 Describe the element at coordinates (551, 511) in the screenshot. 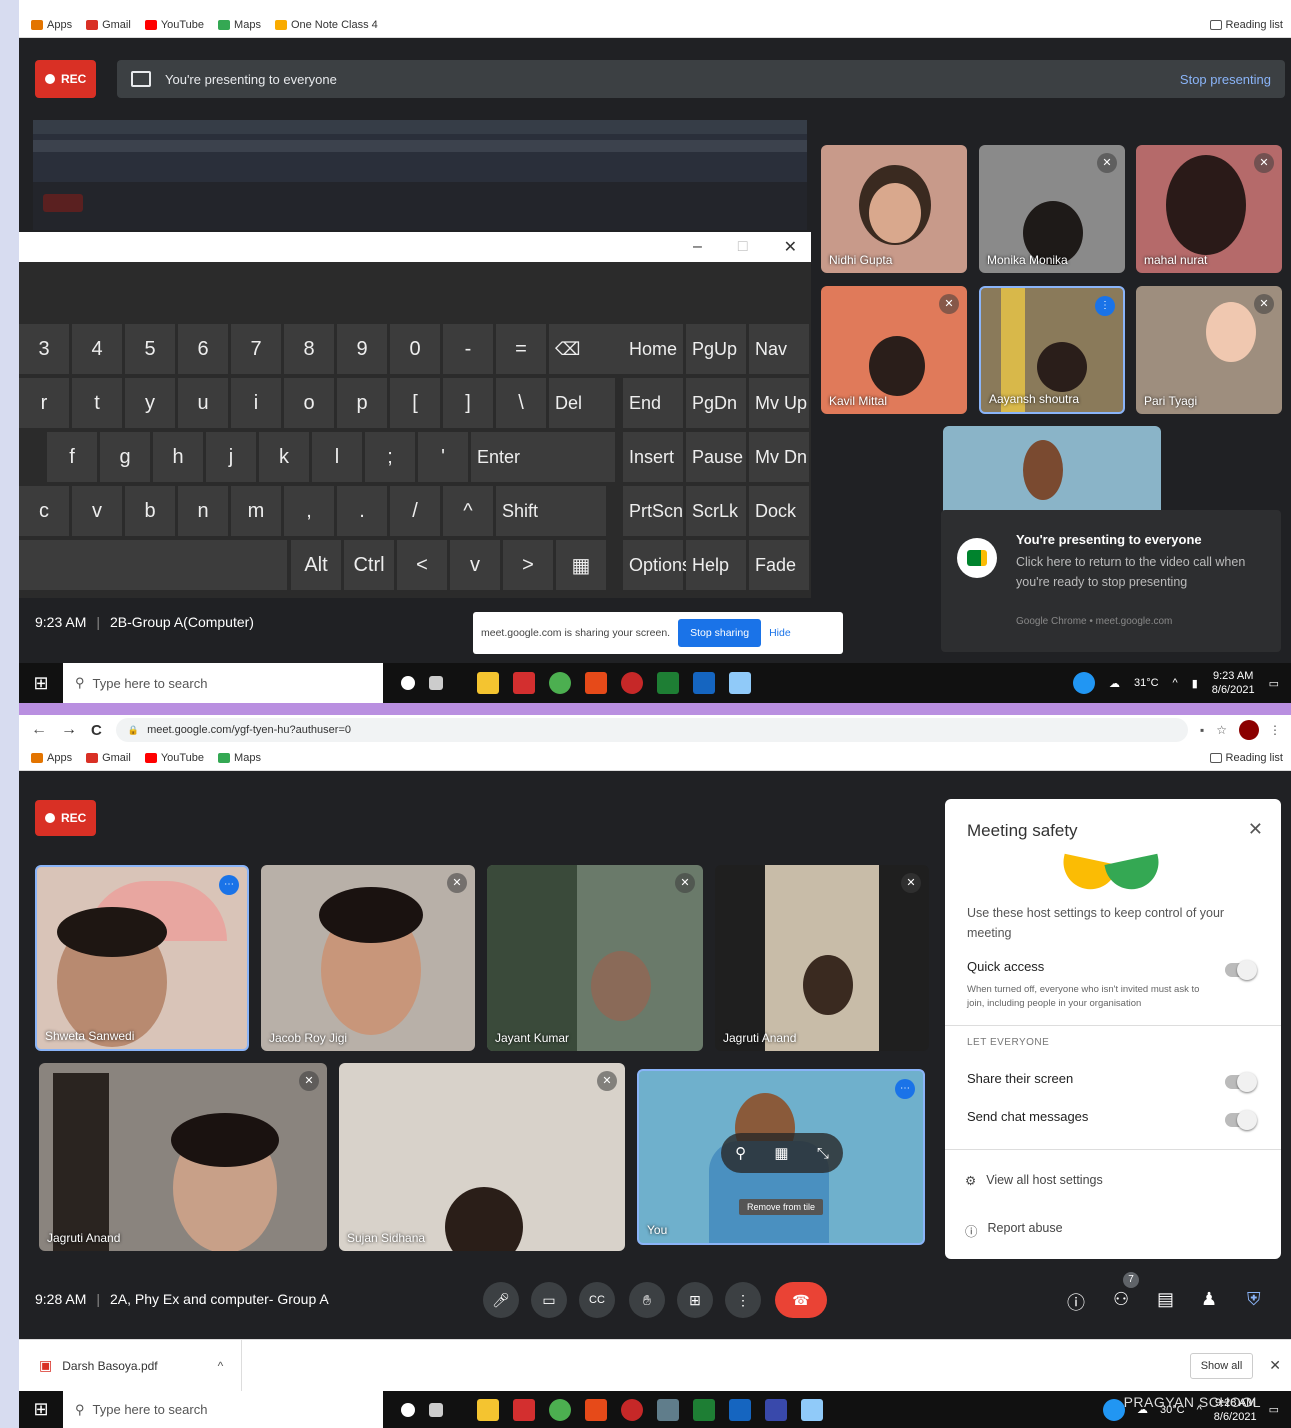

I see `keyboard-key: Shift` at that location.